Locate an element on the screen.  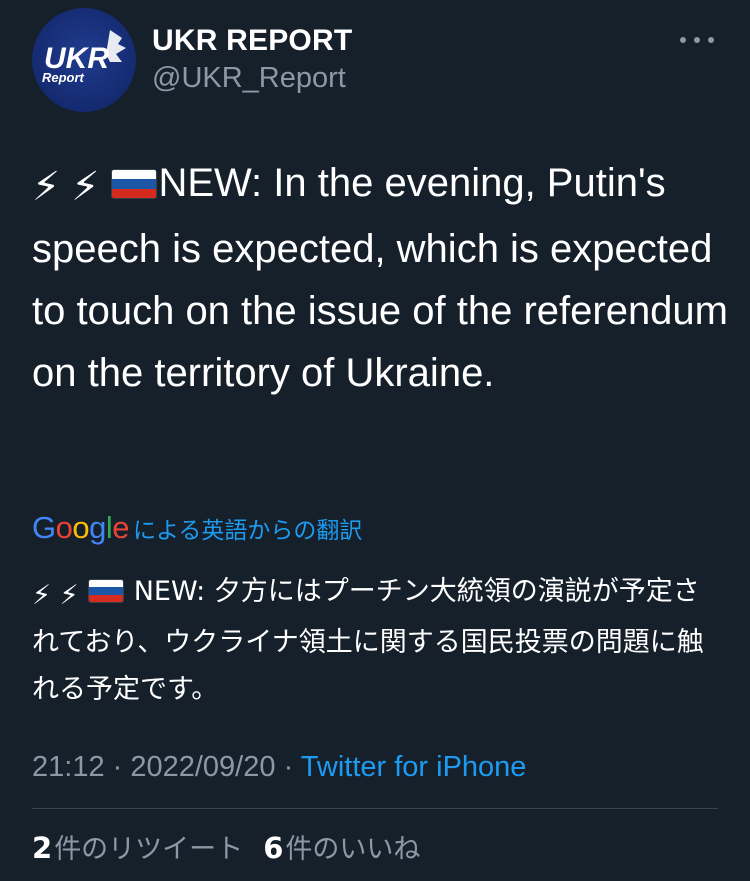
avatar-logo-bottom: Report is located at coordinates (63, 77).